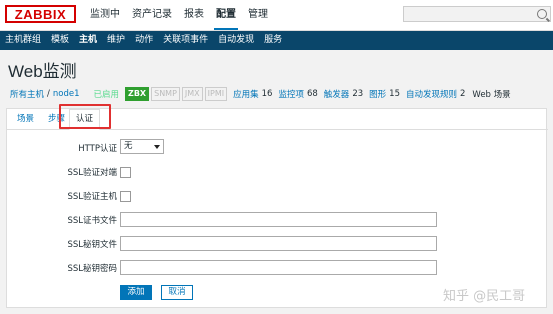 This screenshot has width=553, height=314. Describe the element at coordinates (463, 94) in the screenshot. I see `discovery-rules-count: 2` at that location.